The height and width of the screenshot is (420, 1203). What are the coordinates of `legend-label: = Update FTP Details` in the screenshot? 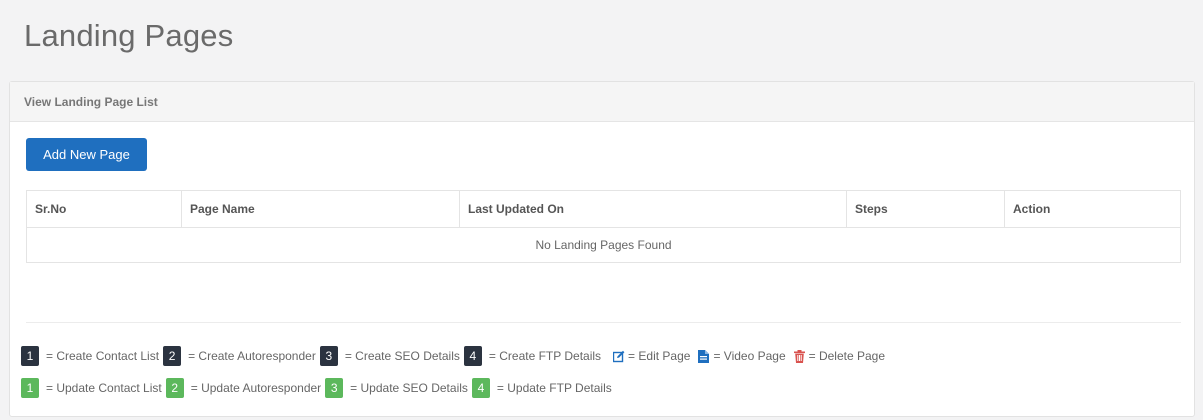 It's located at (554, 388).